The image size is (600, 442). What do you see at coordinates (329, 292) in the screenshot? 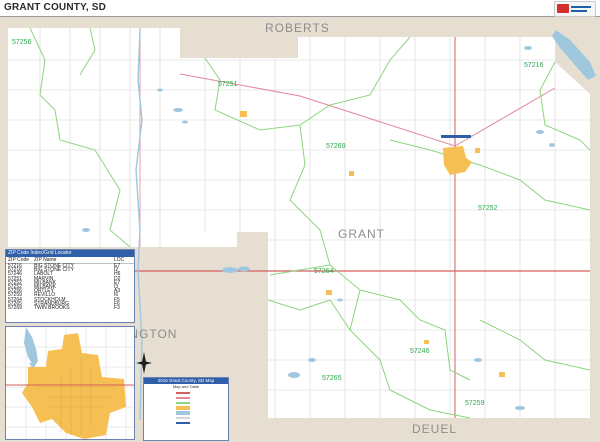
I see `city-stockholm` at bounding box center [329, 292].